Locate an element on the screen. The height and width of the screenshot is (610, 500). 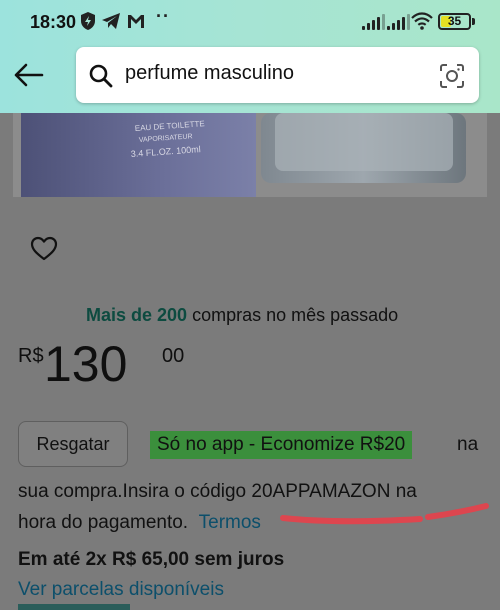
purchase-count-text: Mais de 200 compras no mês passado is located at coordinates (242, 315).